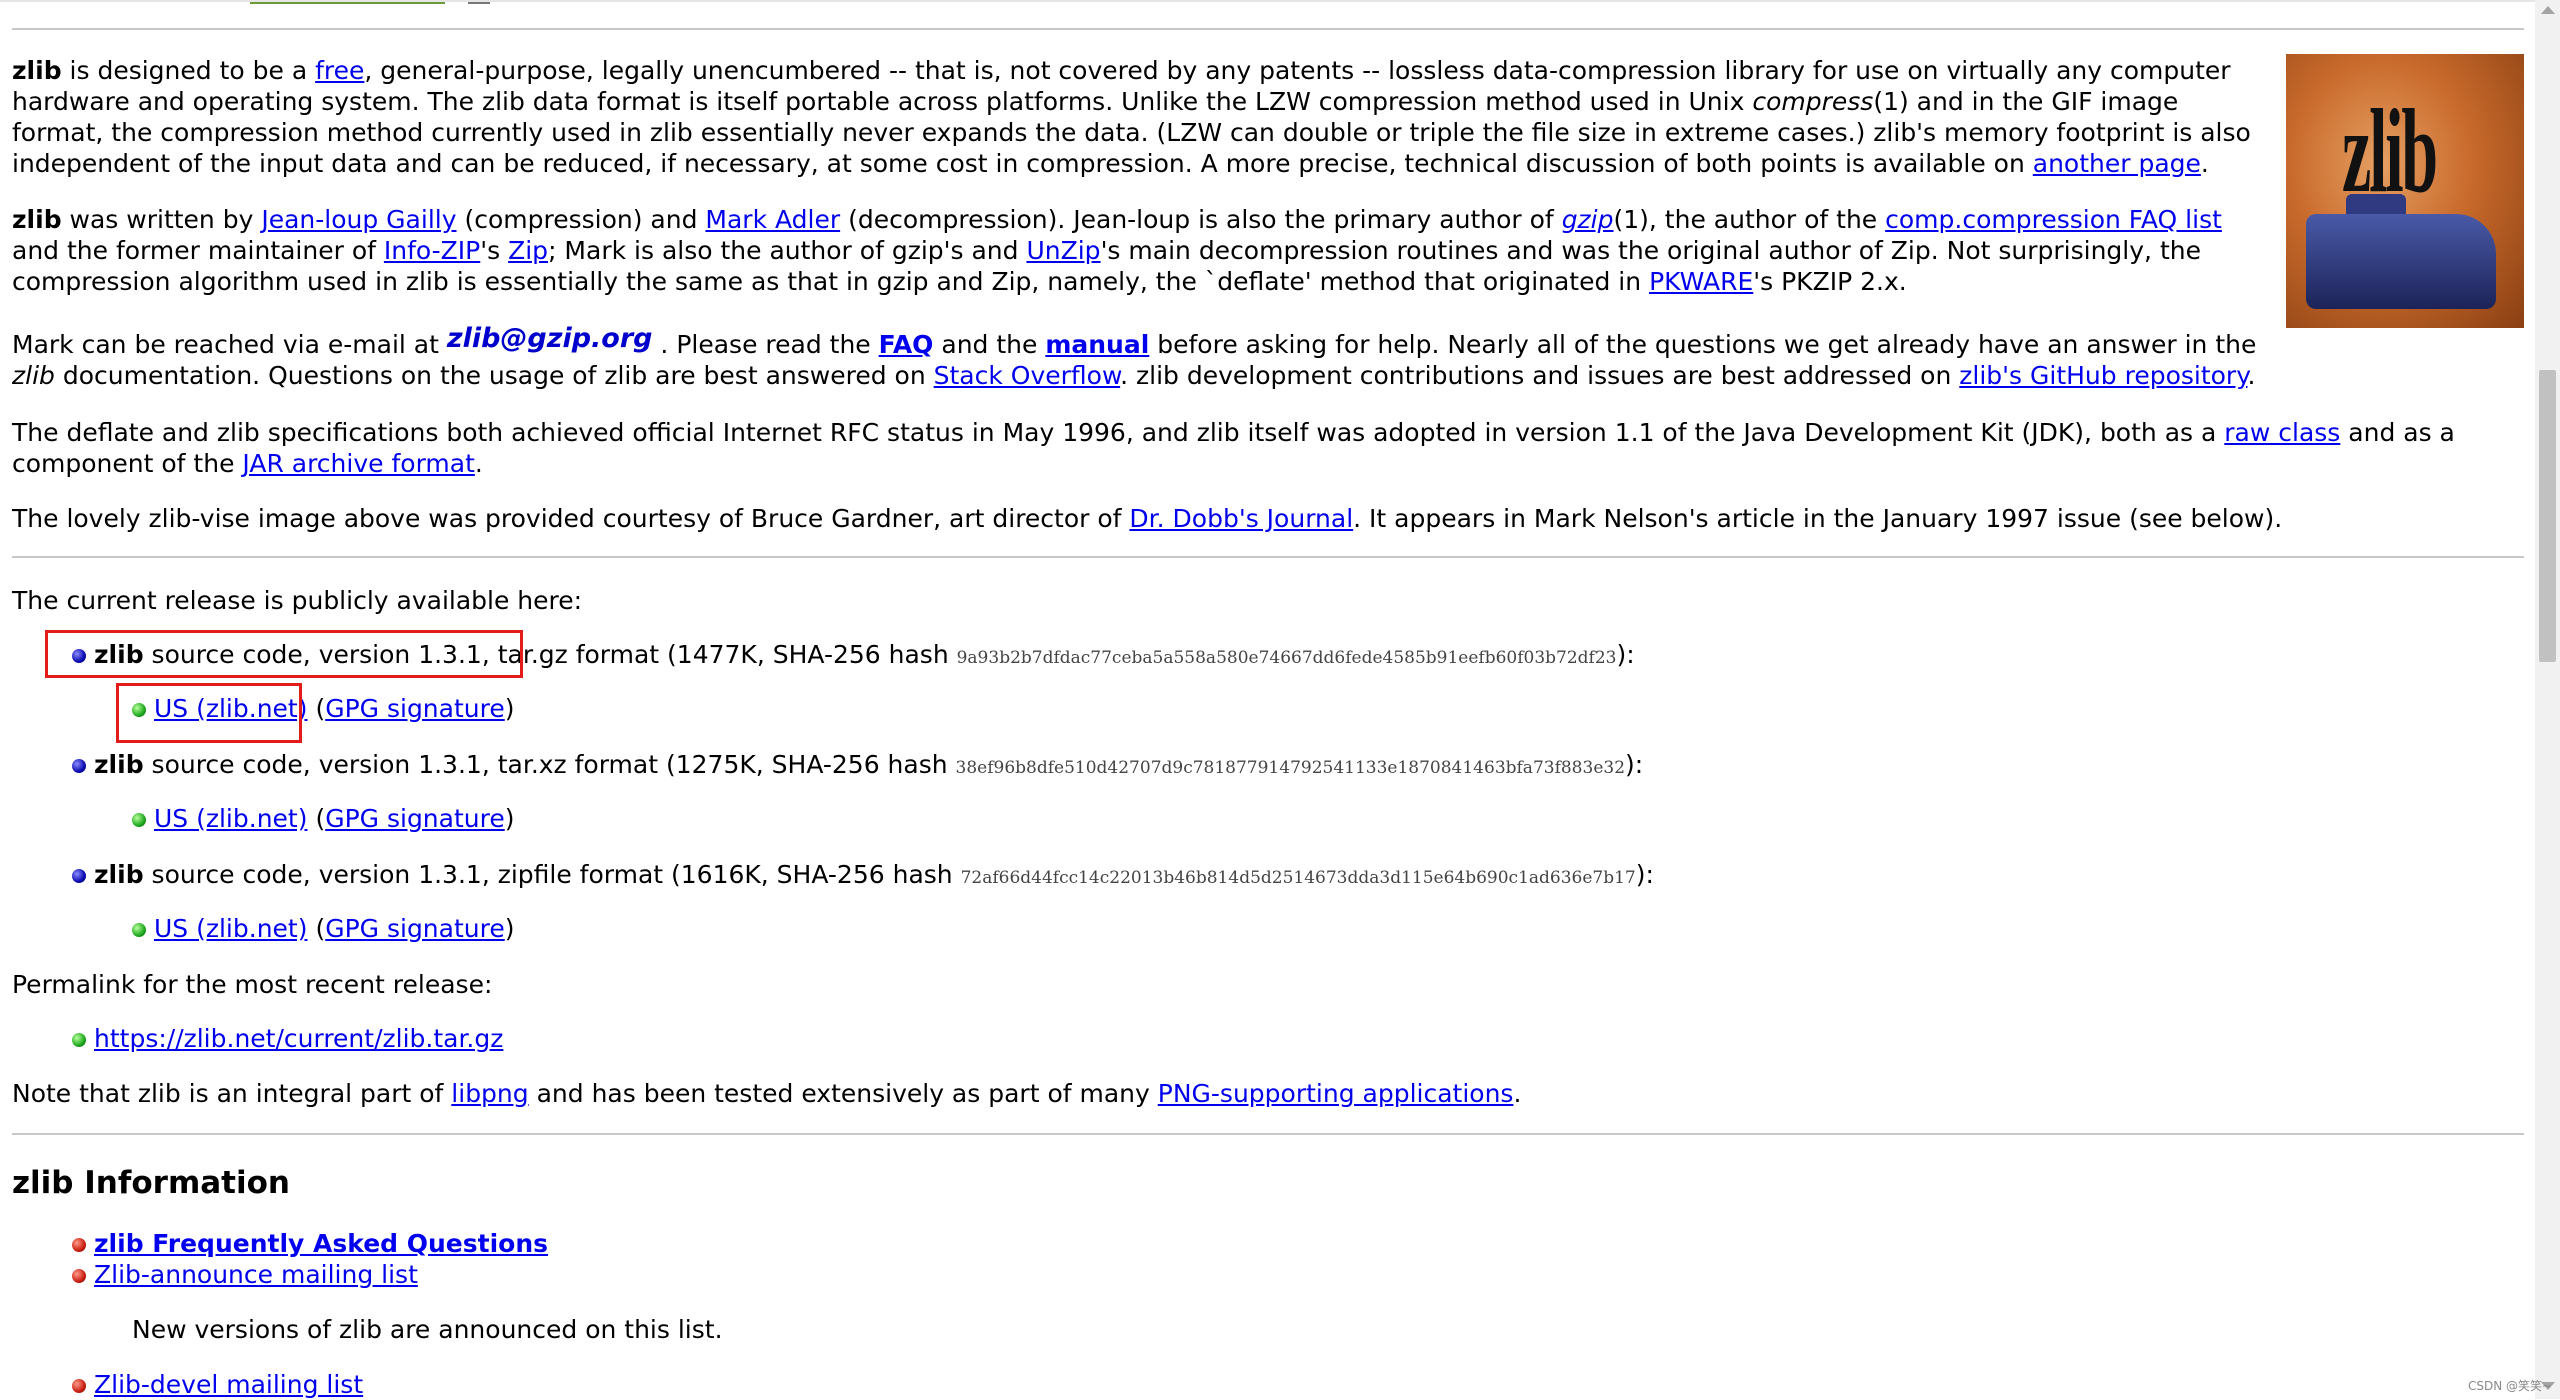 This screenshot has width=2560, height=1400. What do you see at coordinates (2117, 163) in the screenshot?
I see `another-page-link: another page` at bounding box center [2117, 163].